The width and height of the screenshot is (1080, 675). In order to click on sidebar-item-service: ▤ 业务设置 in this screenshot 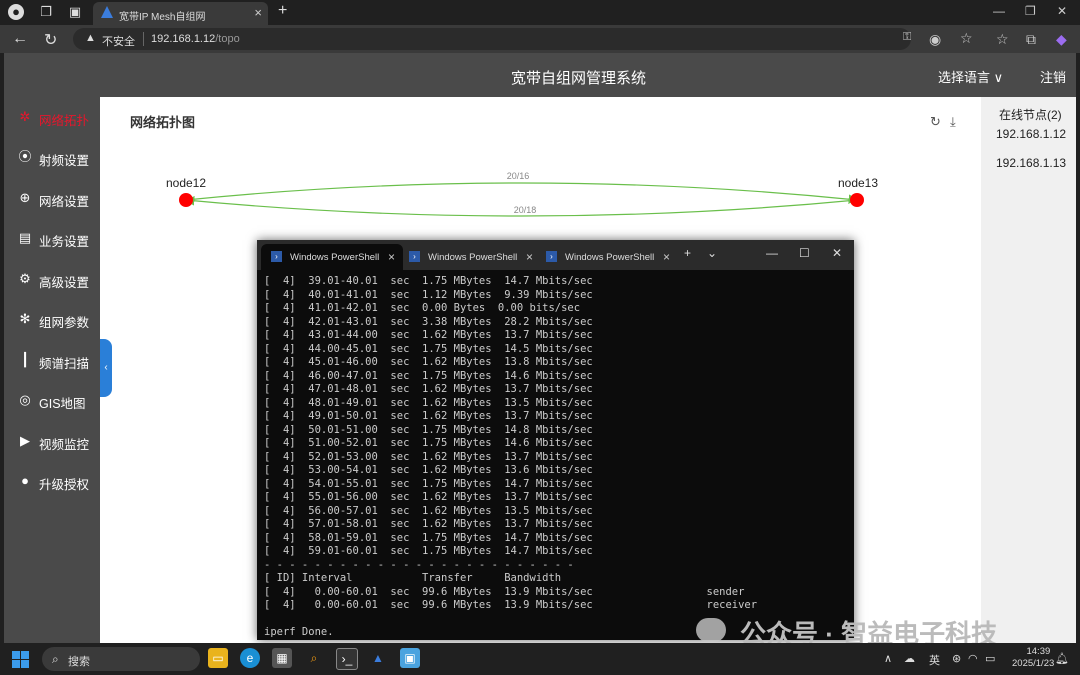, I will do `click(52, 238)`.